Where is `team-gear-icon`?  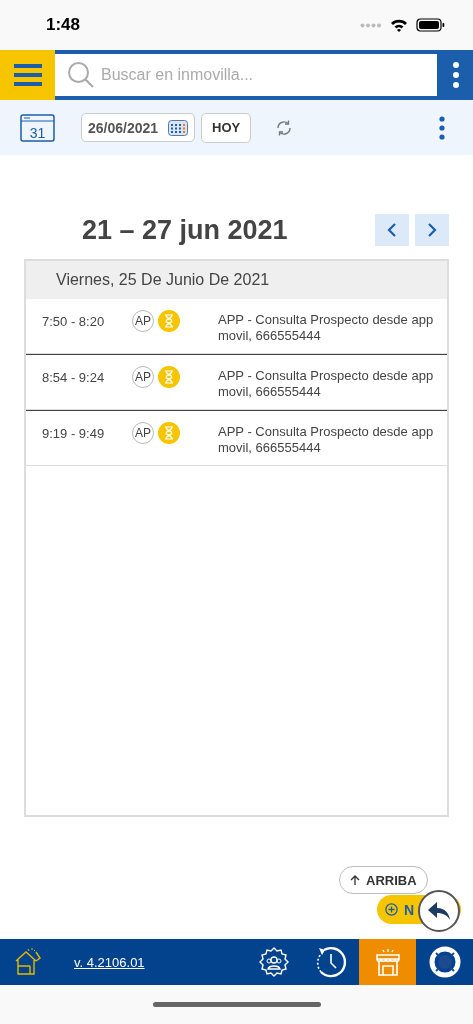
team-gear-icon is located at coordinates (273, 962).